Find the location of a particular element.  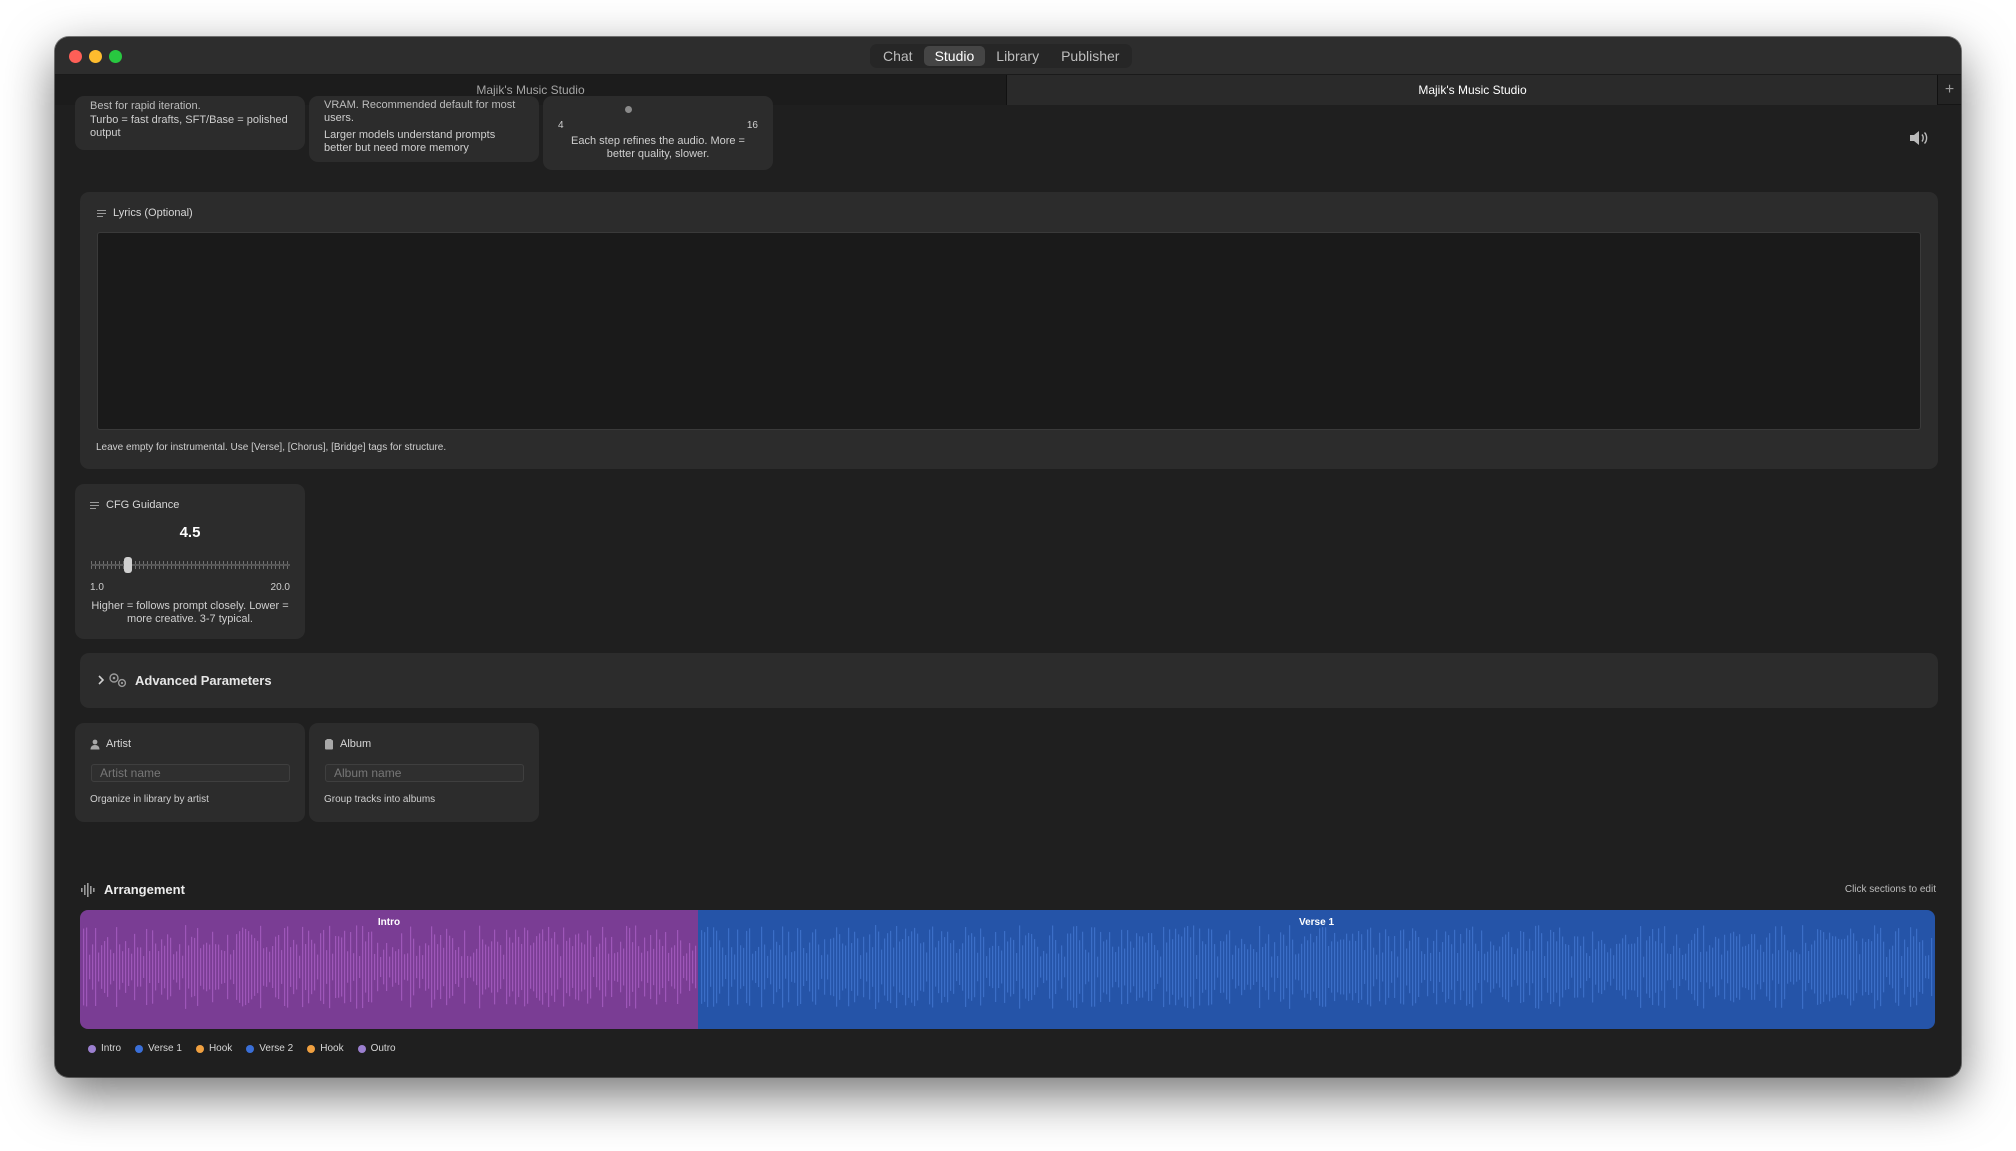

tab-chat: Chat is located at coordinates (898, 56).